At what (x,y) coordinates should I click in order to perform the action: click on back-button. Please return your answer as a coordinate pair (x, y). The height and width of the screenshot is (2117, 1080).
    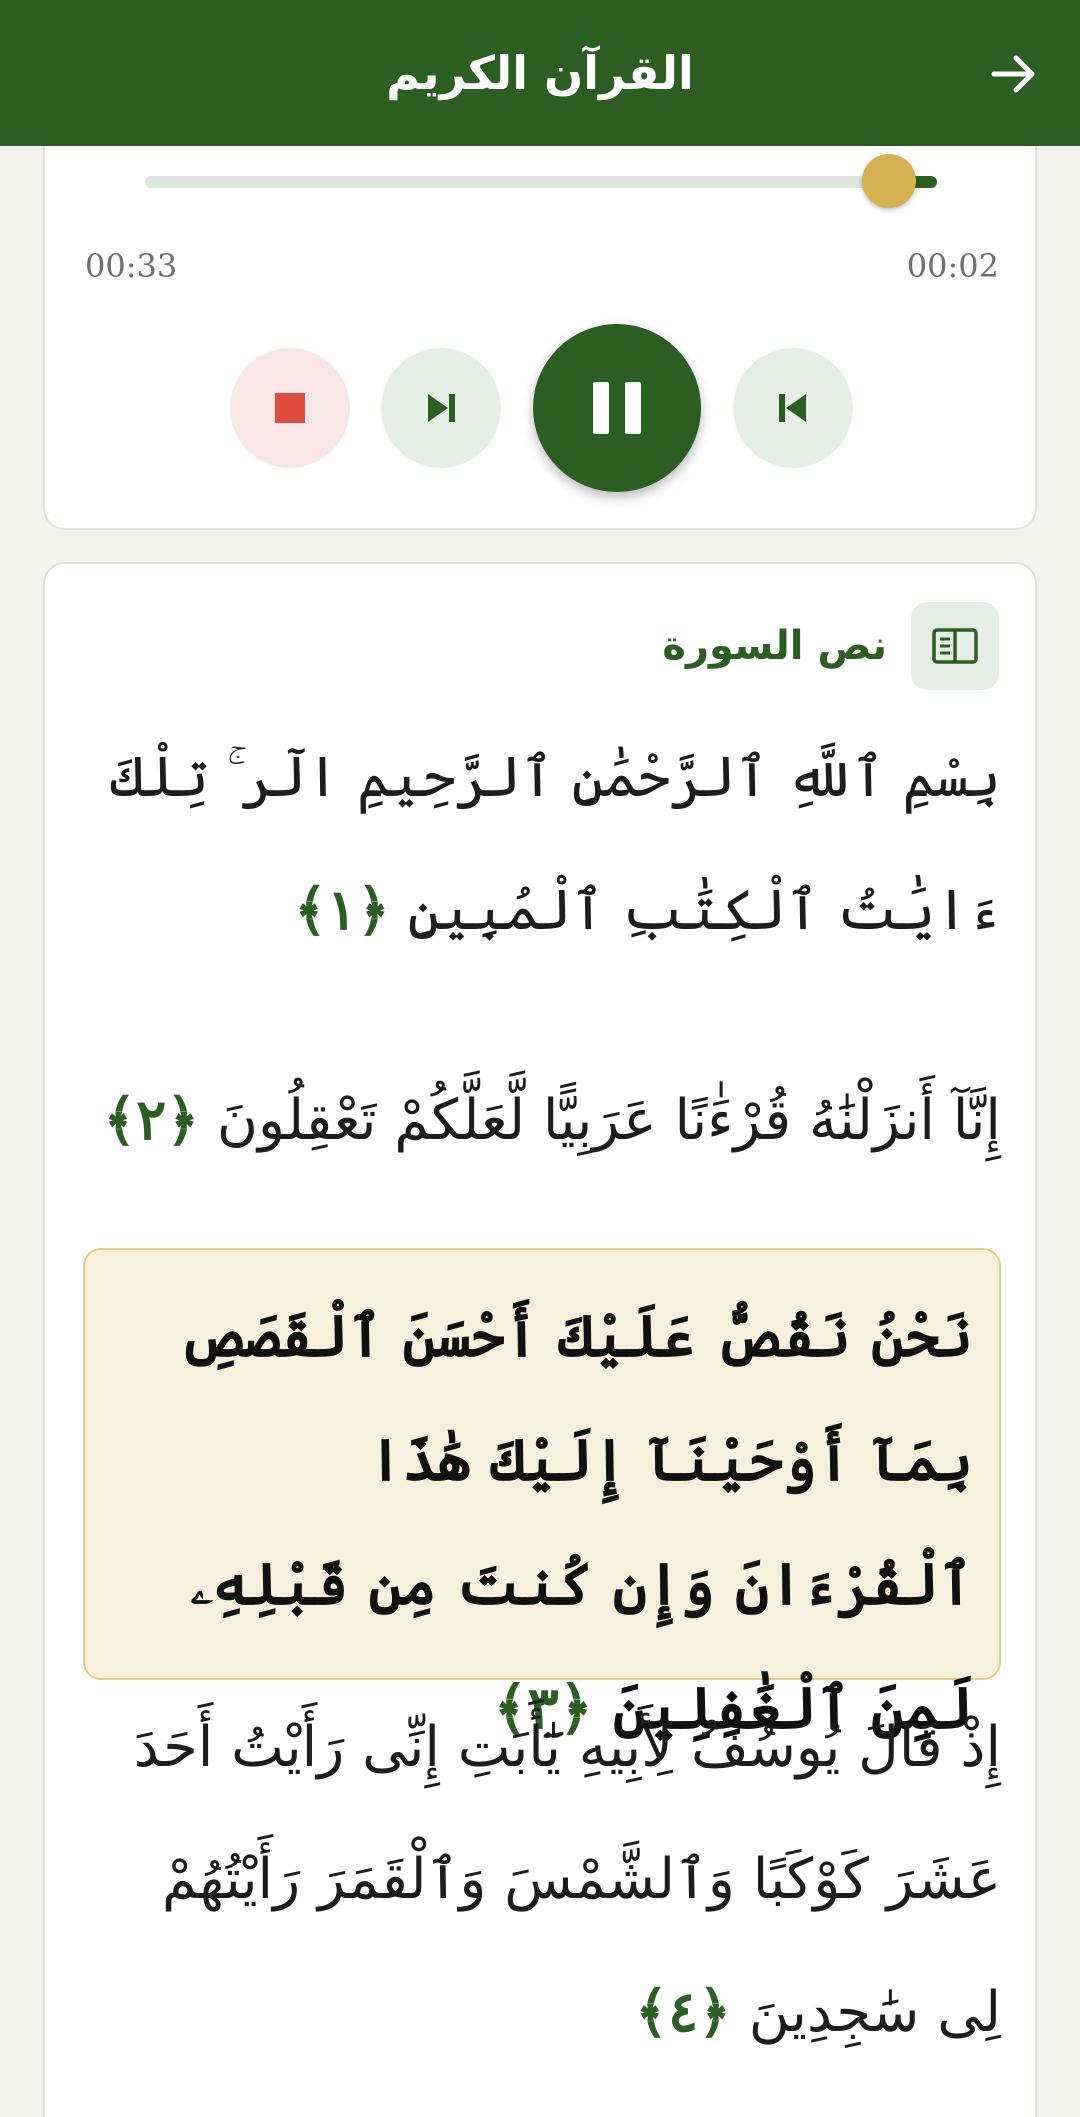
    Looking at the image, I should click on (1014, 74).